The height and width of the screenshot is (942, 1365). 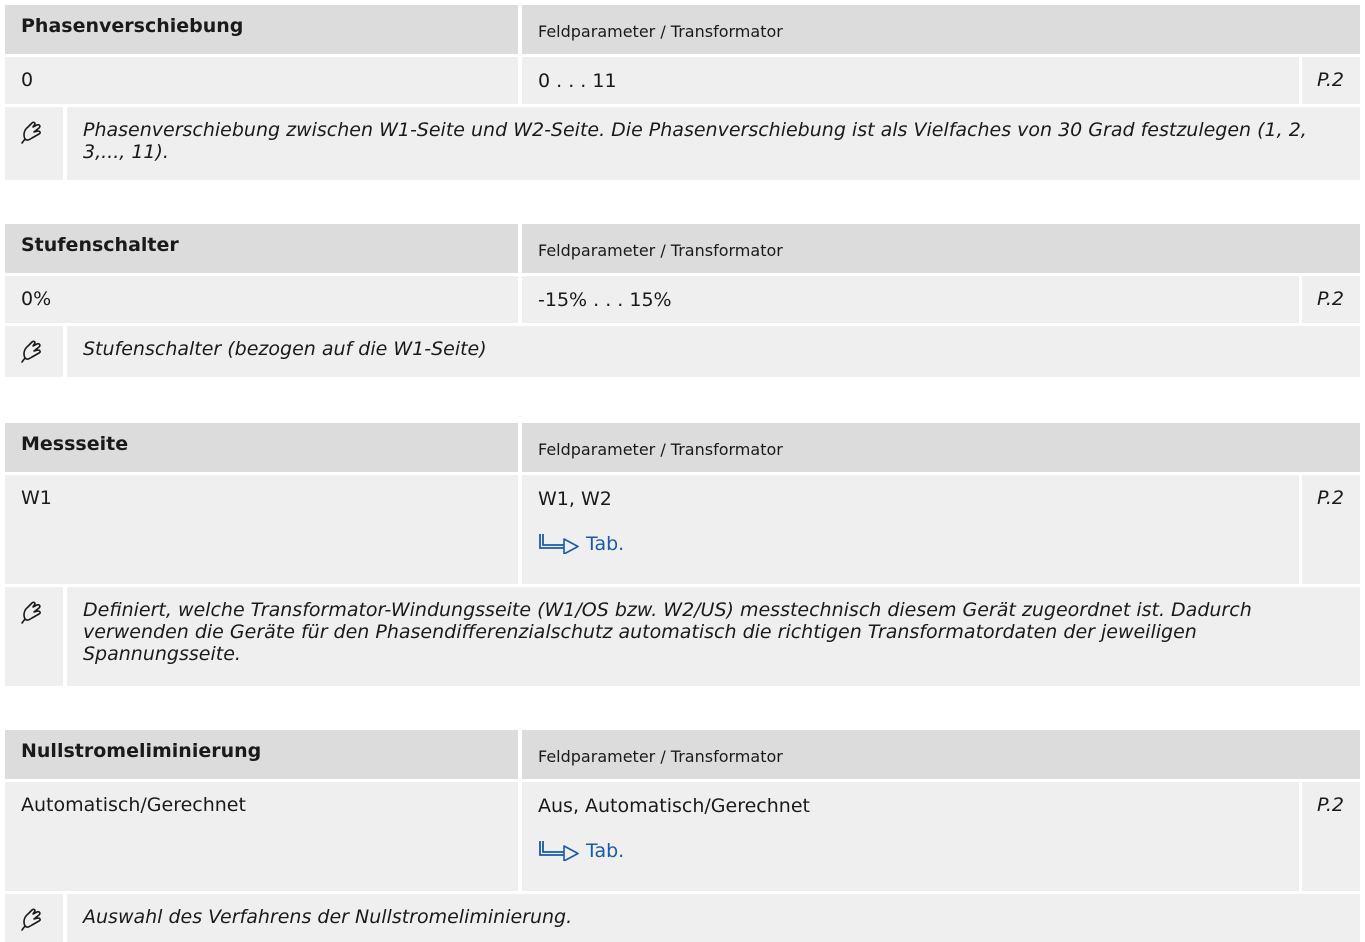 What do you see at coordinates (261, 447) in the screenshot?
I see `param-name: Messseite` at bounding box center [261, 447].